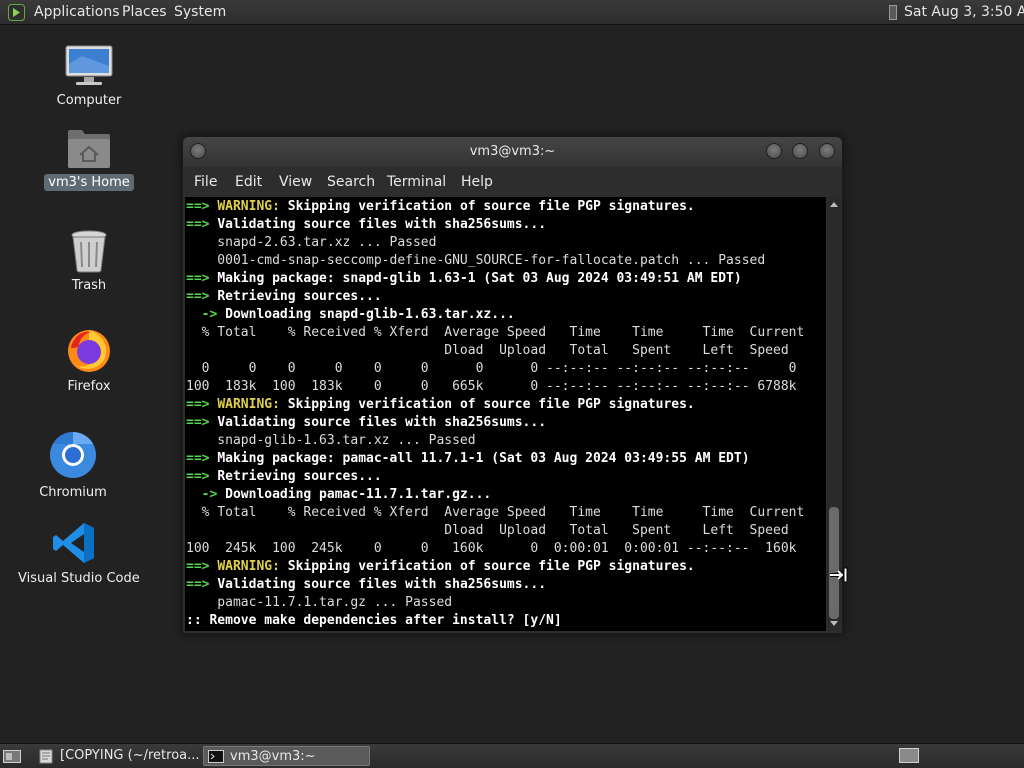 The width and height of the screenshot is (1024, 768). What do you see at coordinates (909, 755) in the screenshot?
I see `workspace-switcher` at bounding box center [909, 755].